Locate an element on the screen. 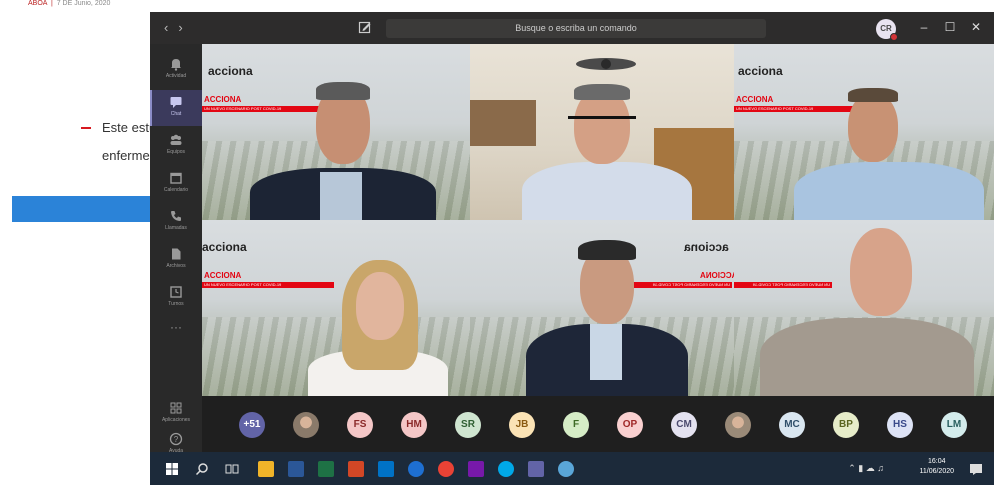 The width and height of the screenshot is (994, 485). file-explorer-icon is located at coordinates (266, 469).